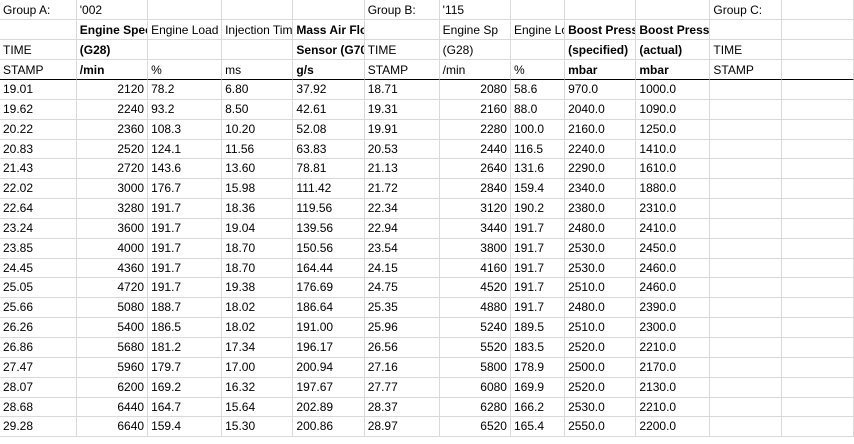 This screenshot has height=444, width=854. I want to click on table-cell: 2340.0, so click(601, 189).